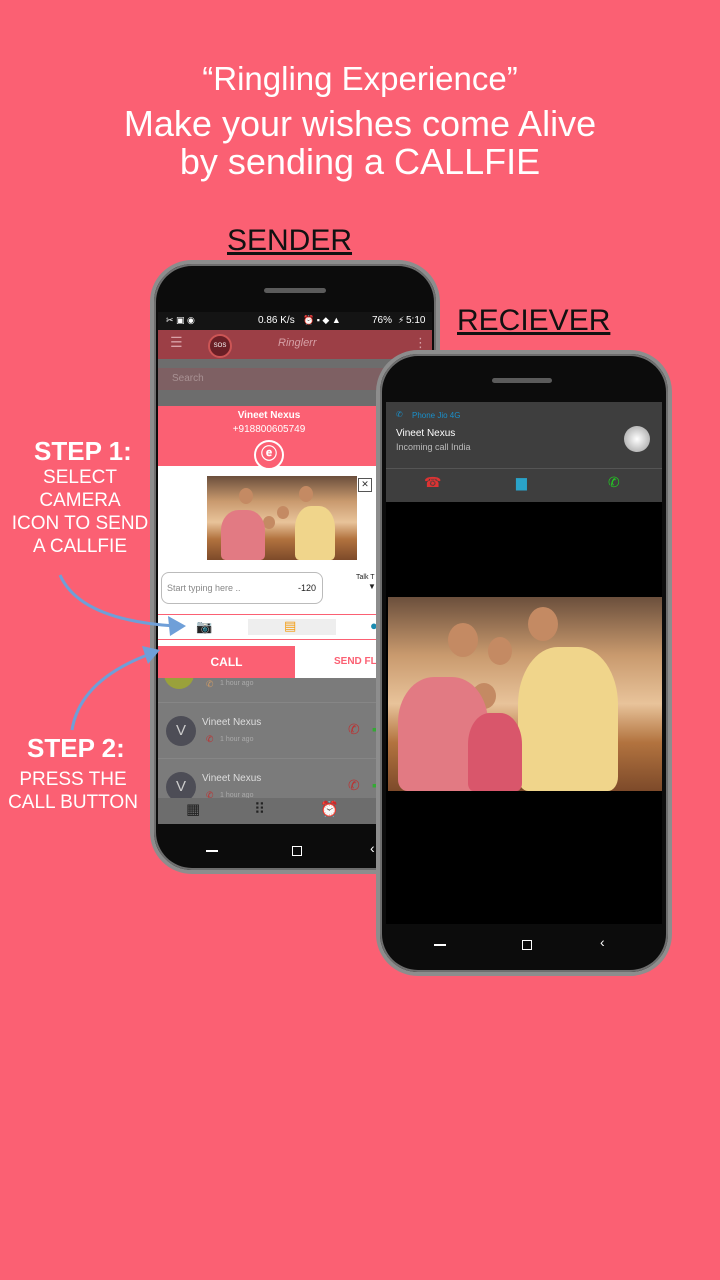  What do you see at coordinates (73, 802) in the screenshot?
I see `step-2-line: CALL BUTTON` at bounding box center [73, 802].